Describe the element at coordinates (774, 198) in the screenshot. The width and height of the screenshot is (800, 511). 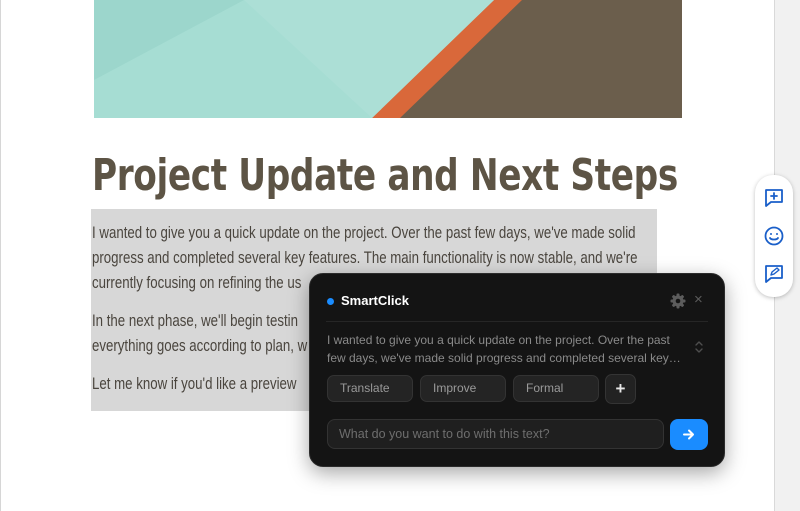
I see `add-comment-icon` at that location.